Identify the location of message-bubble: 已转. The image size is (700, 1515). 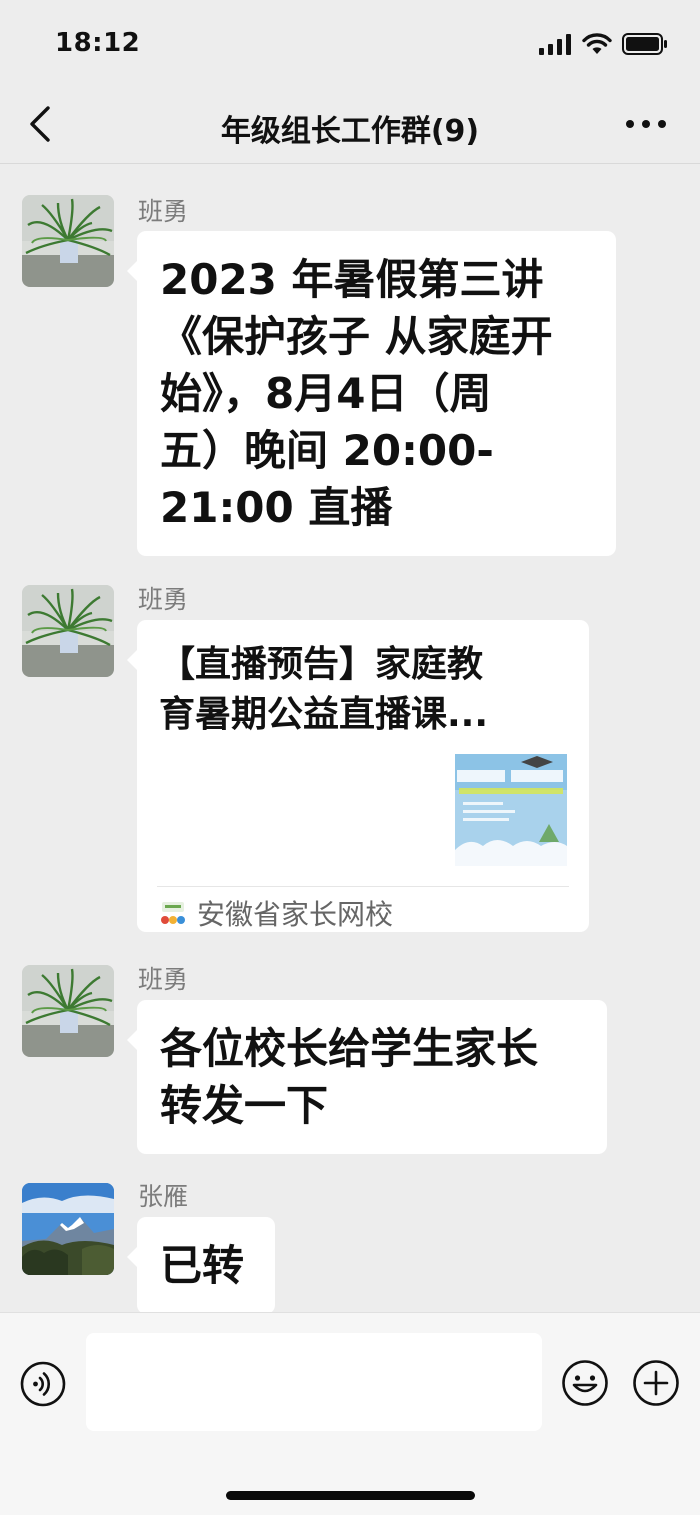
(201, 1265).